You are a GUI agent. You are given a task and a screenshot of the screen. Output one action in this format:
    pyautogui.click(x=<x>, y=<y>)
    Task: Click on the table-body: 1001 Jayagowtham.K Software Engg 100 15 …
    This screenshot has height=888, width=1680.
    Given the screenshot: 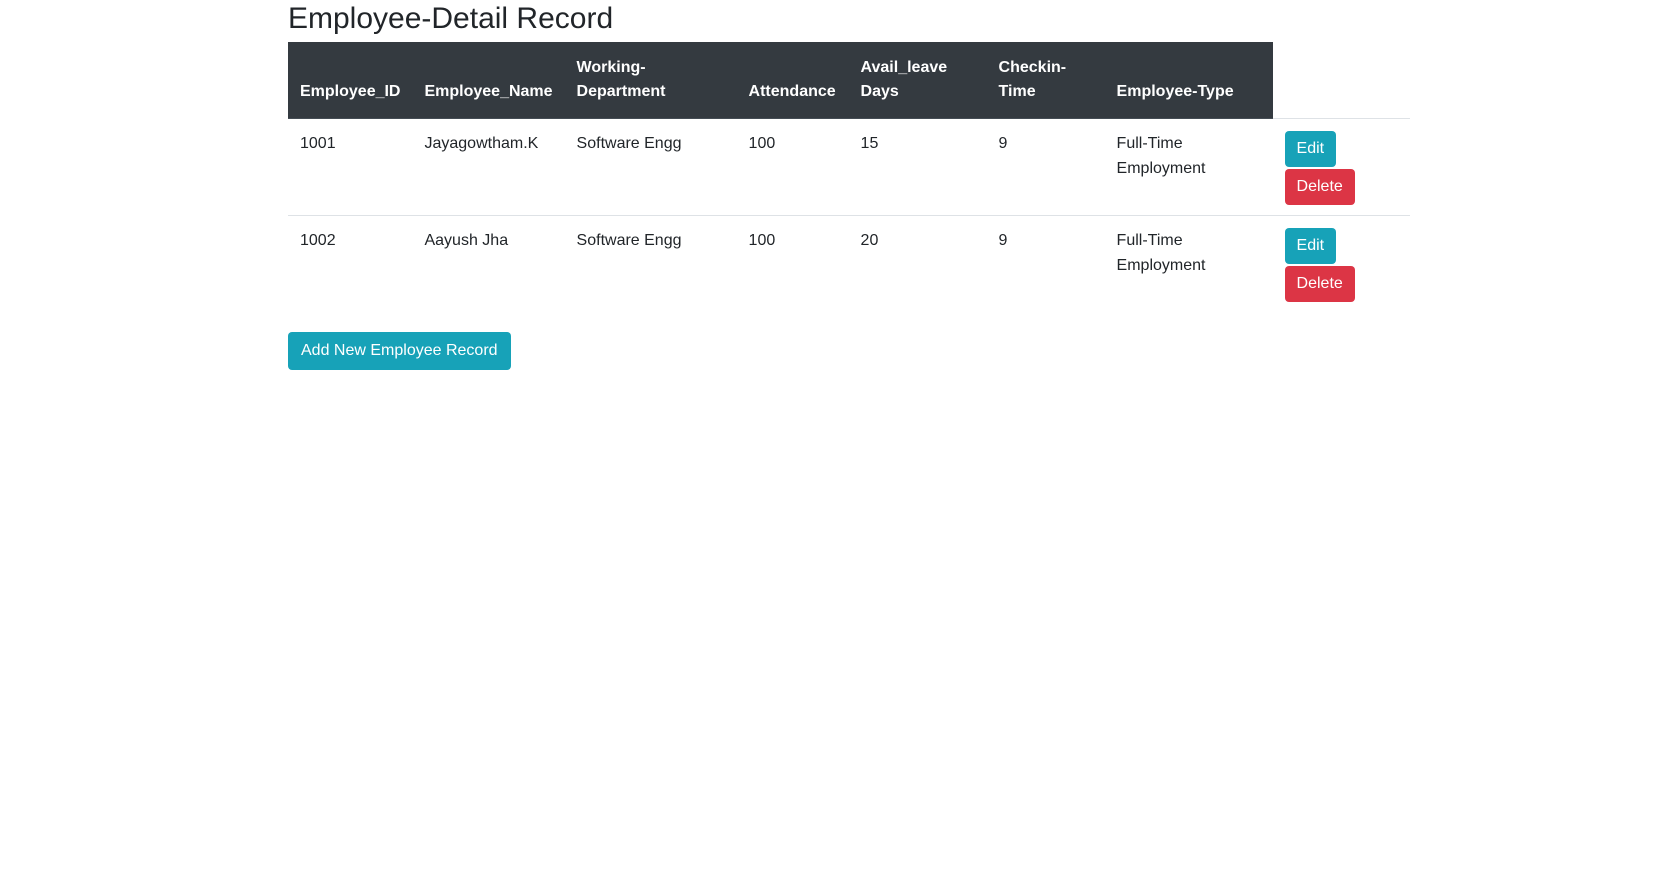 What is the action you would take?
    pyautogui.click(x=849, y=215)
    